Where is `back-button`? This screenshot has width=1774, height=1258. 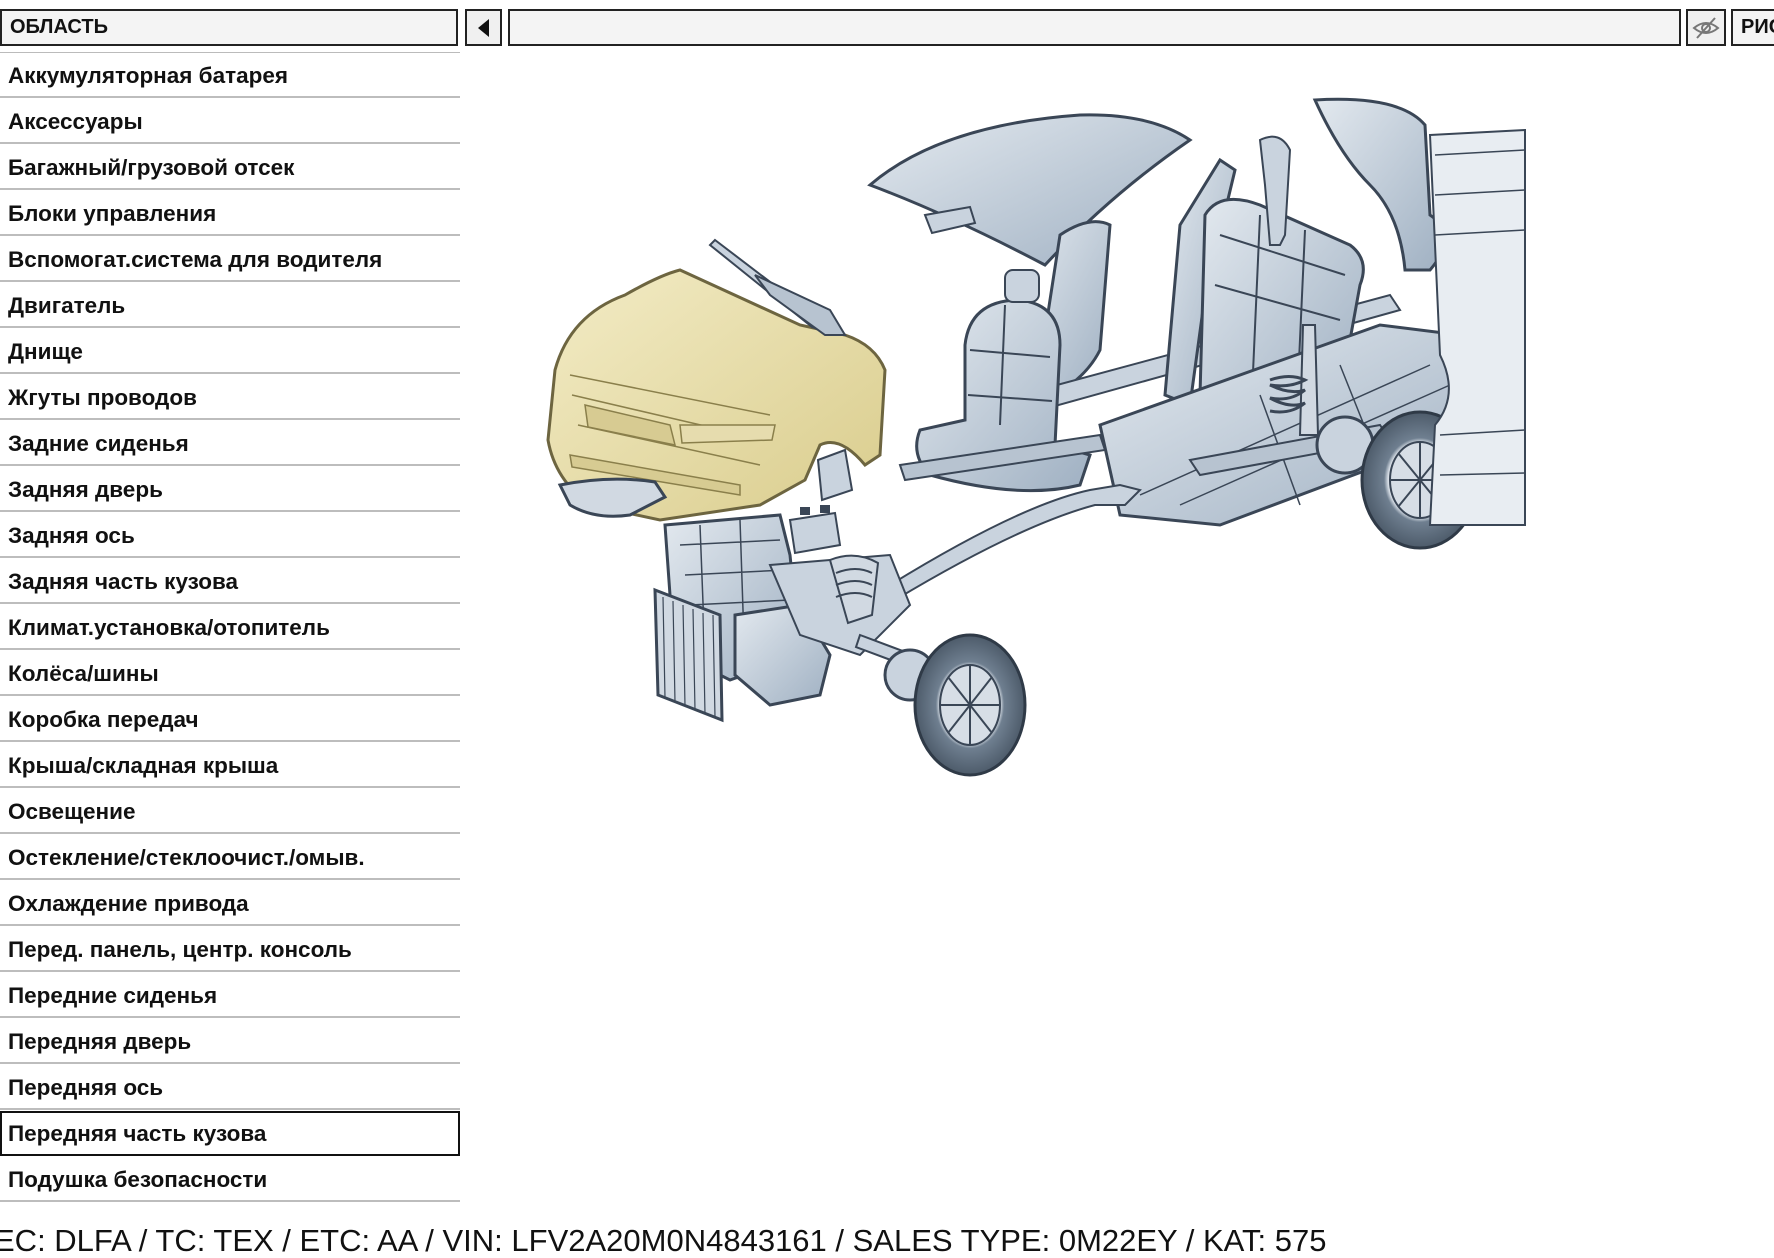
back-button is located at coordinates (483, 27).